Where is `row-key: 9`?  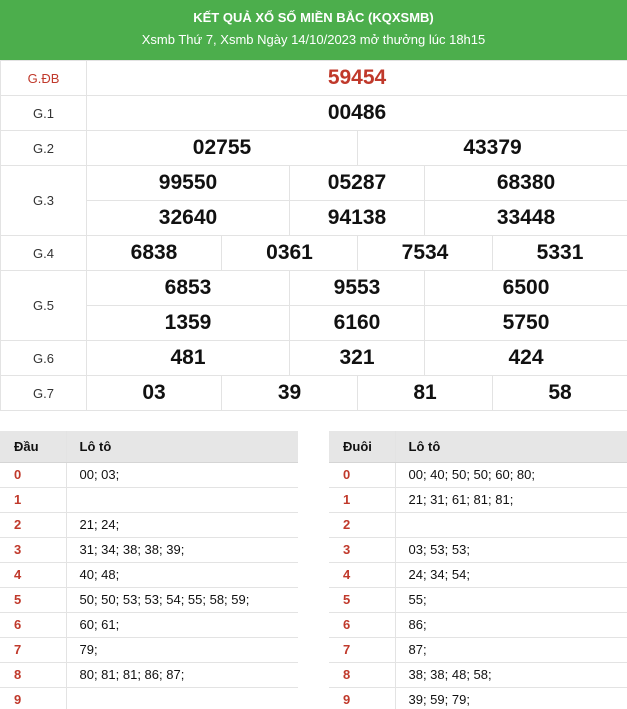
row-key: 9 is located at coordinates (362, 698).